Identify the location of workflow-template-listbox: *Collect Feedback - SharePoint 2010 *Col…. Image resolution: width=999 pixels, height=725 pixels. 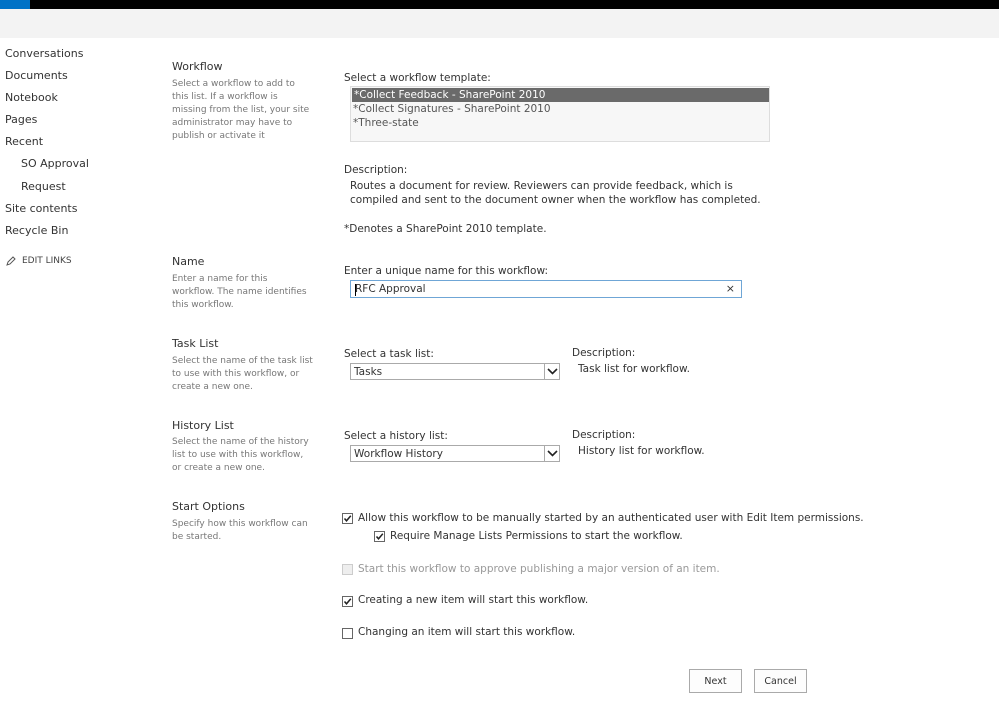
(560, 114).